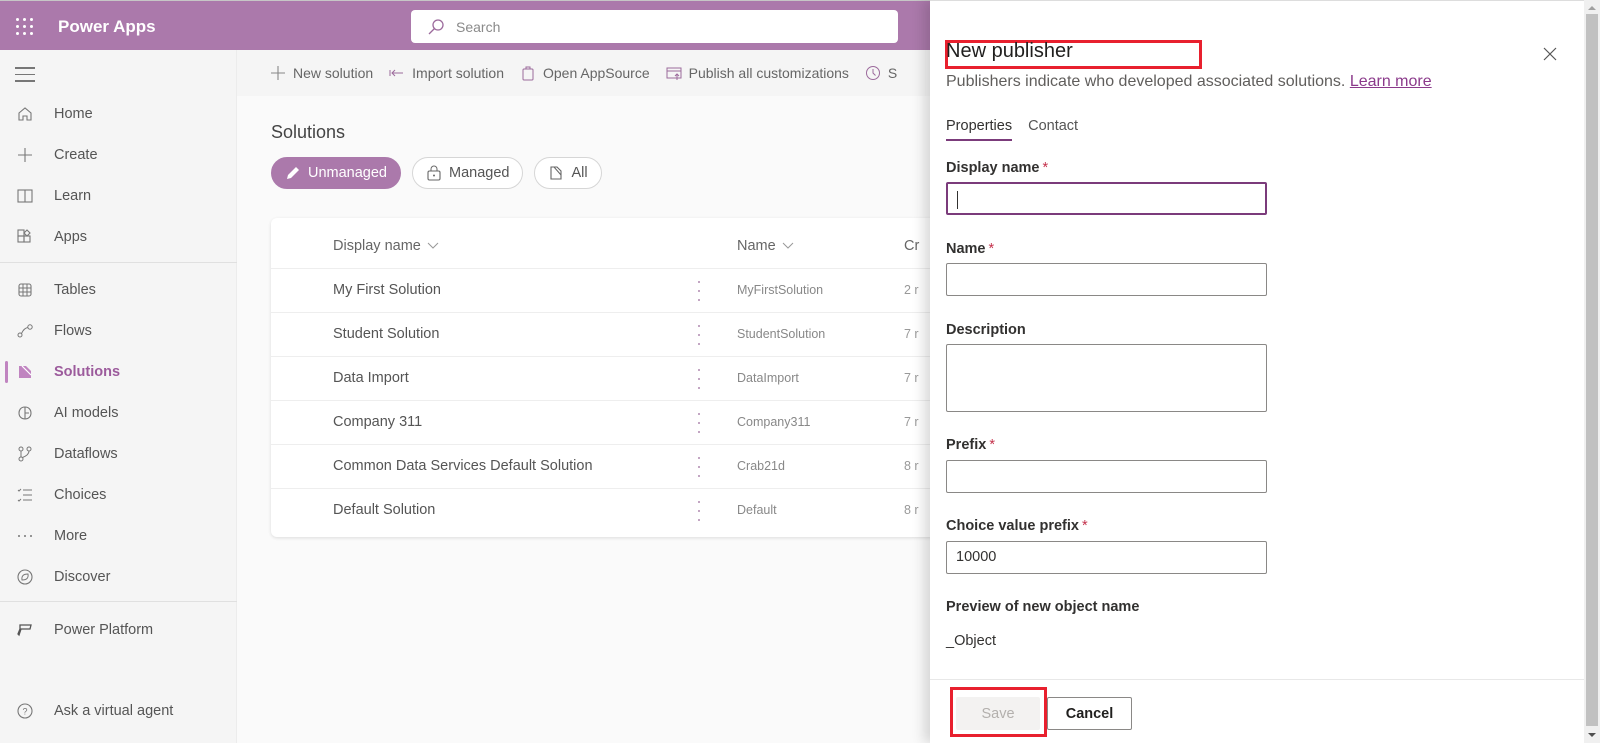 This screenshot has width=1600, height=743. I want to click on cancel-button: Cancel, so click(1089, 713).